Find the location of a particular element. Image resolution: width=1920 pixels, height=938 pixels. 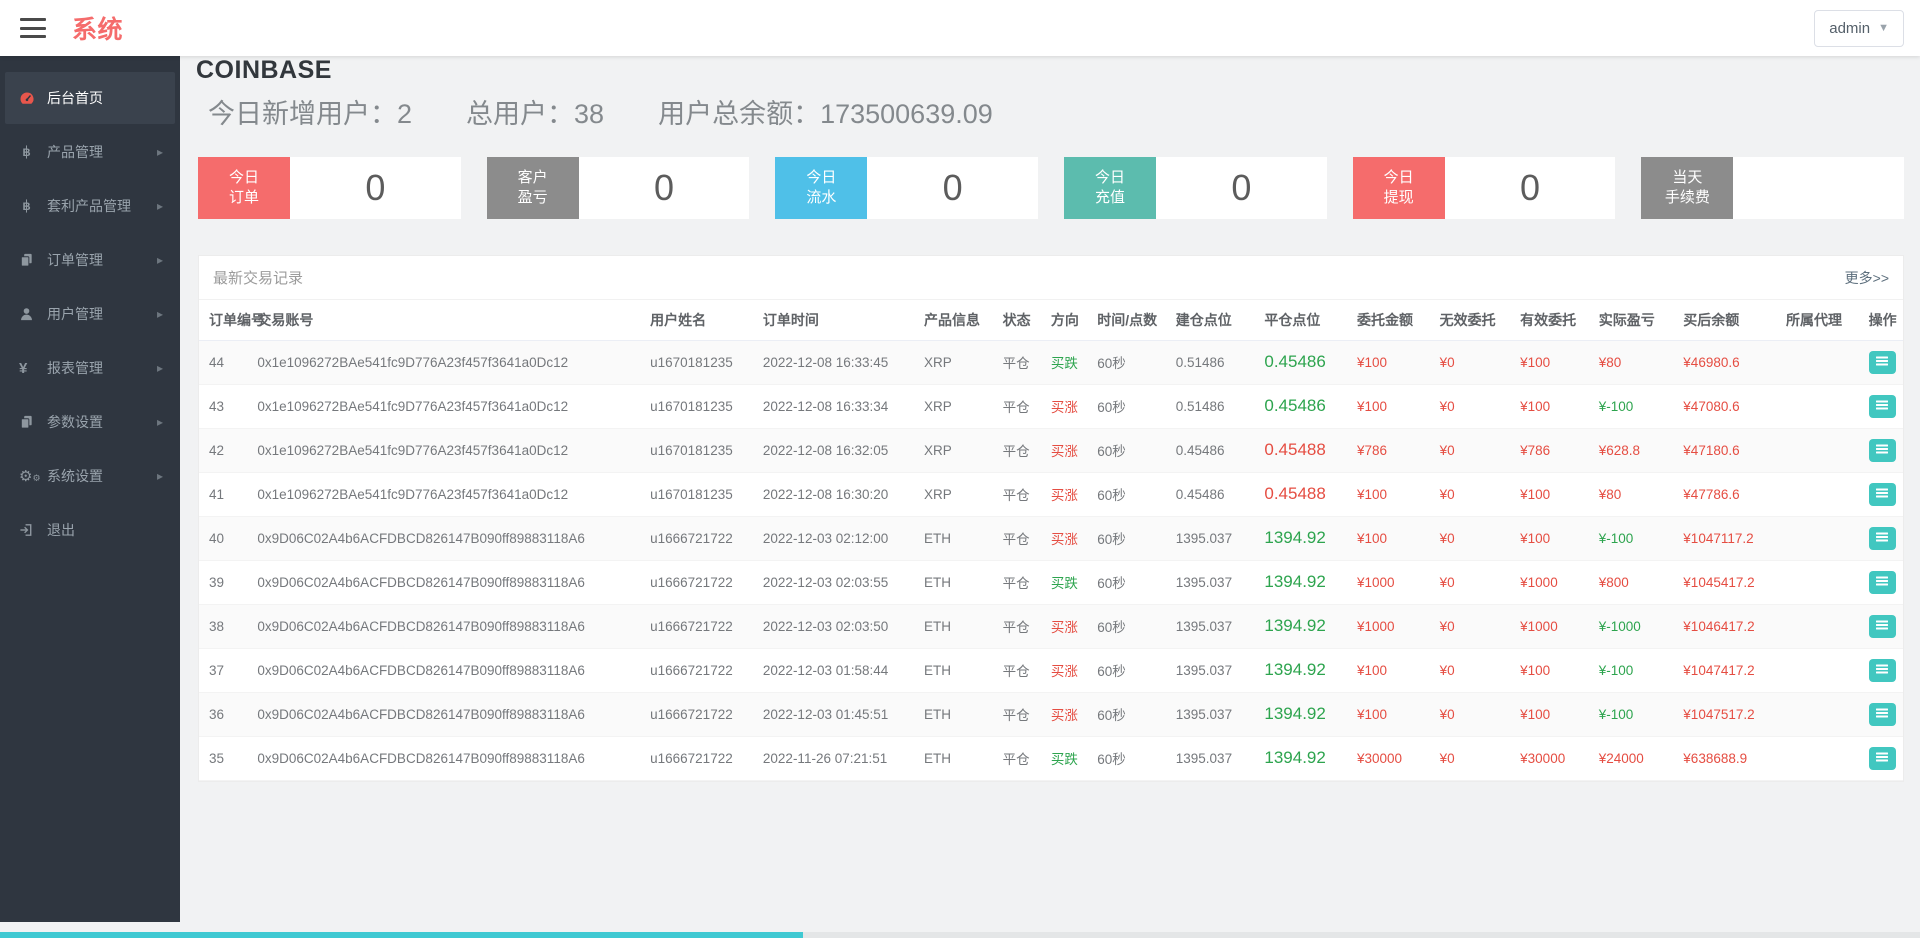

table-cell: ¥1046417.2 is located at coordinates (1729, 626).